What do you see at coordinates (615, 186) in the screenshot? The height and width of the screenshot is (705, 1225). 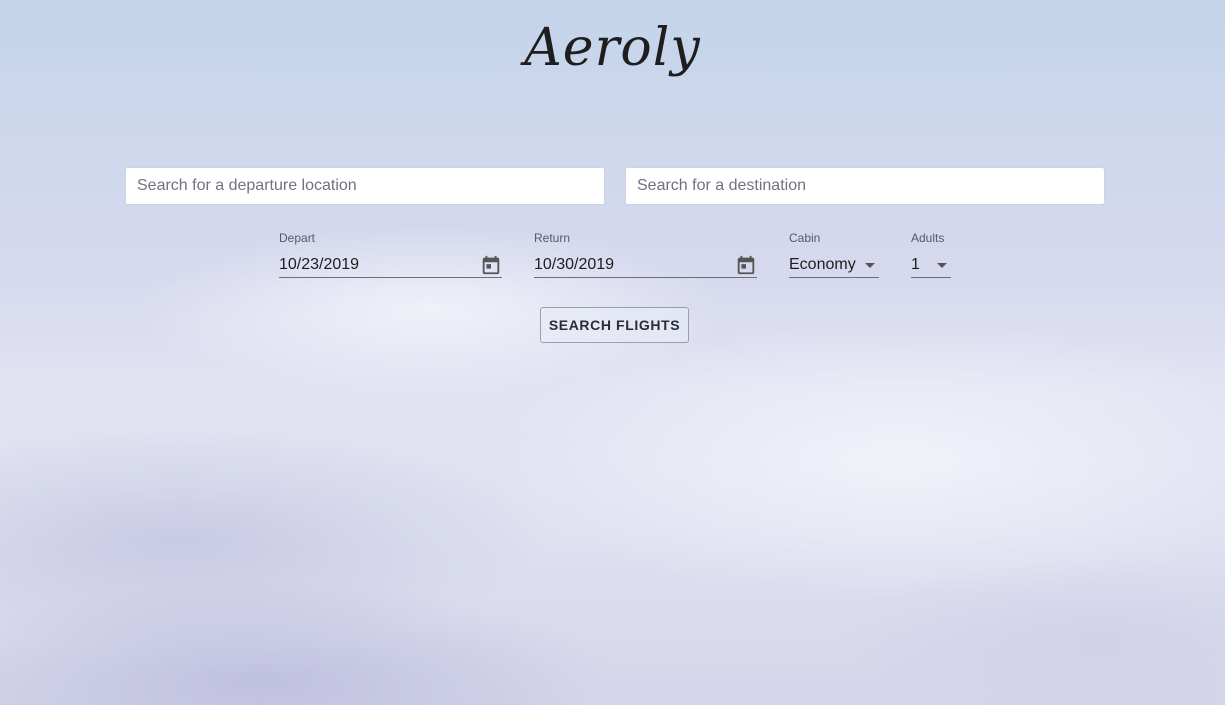 I see `location-search-row` at bounding box center [615, 186].